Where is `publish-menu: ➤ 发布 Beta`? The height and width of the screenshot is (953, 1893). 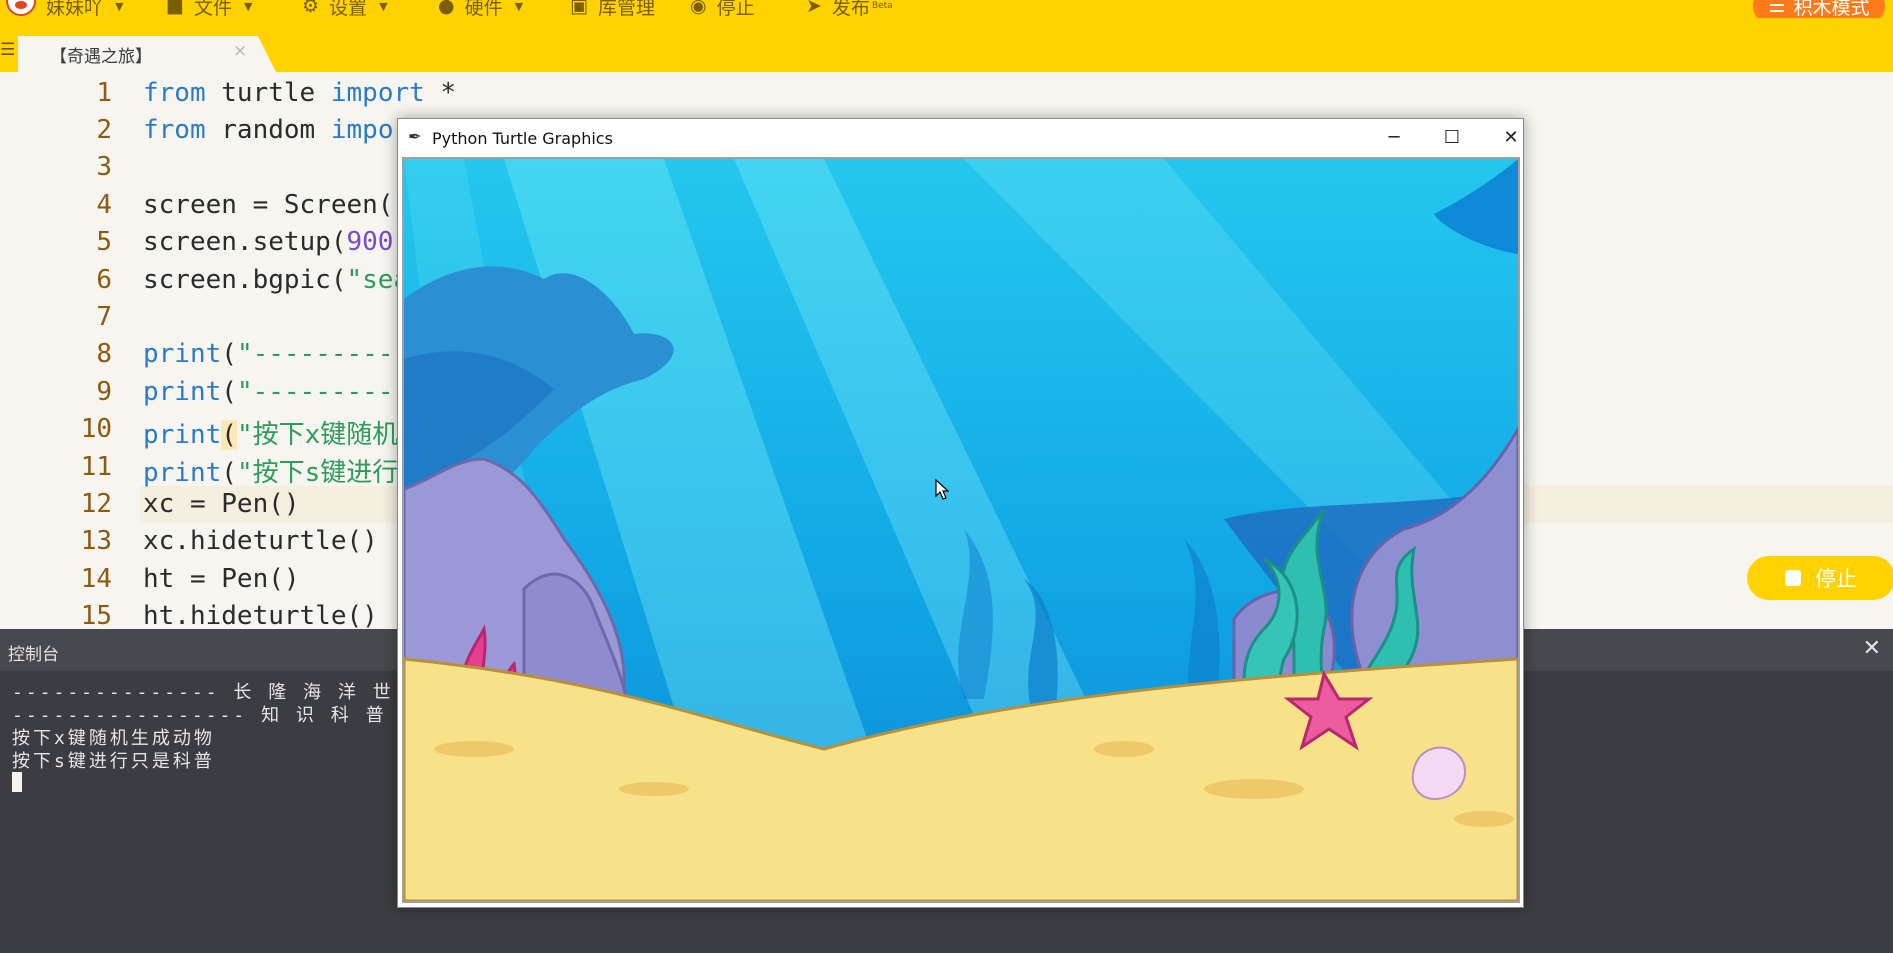 publish-menu: ➤ 发布 Beta is located at coordinates (849, 9).